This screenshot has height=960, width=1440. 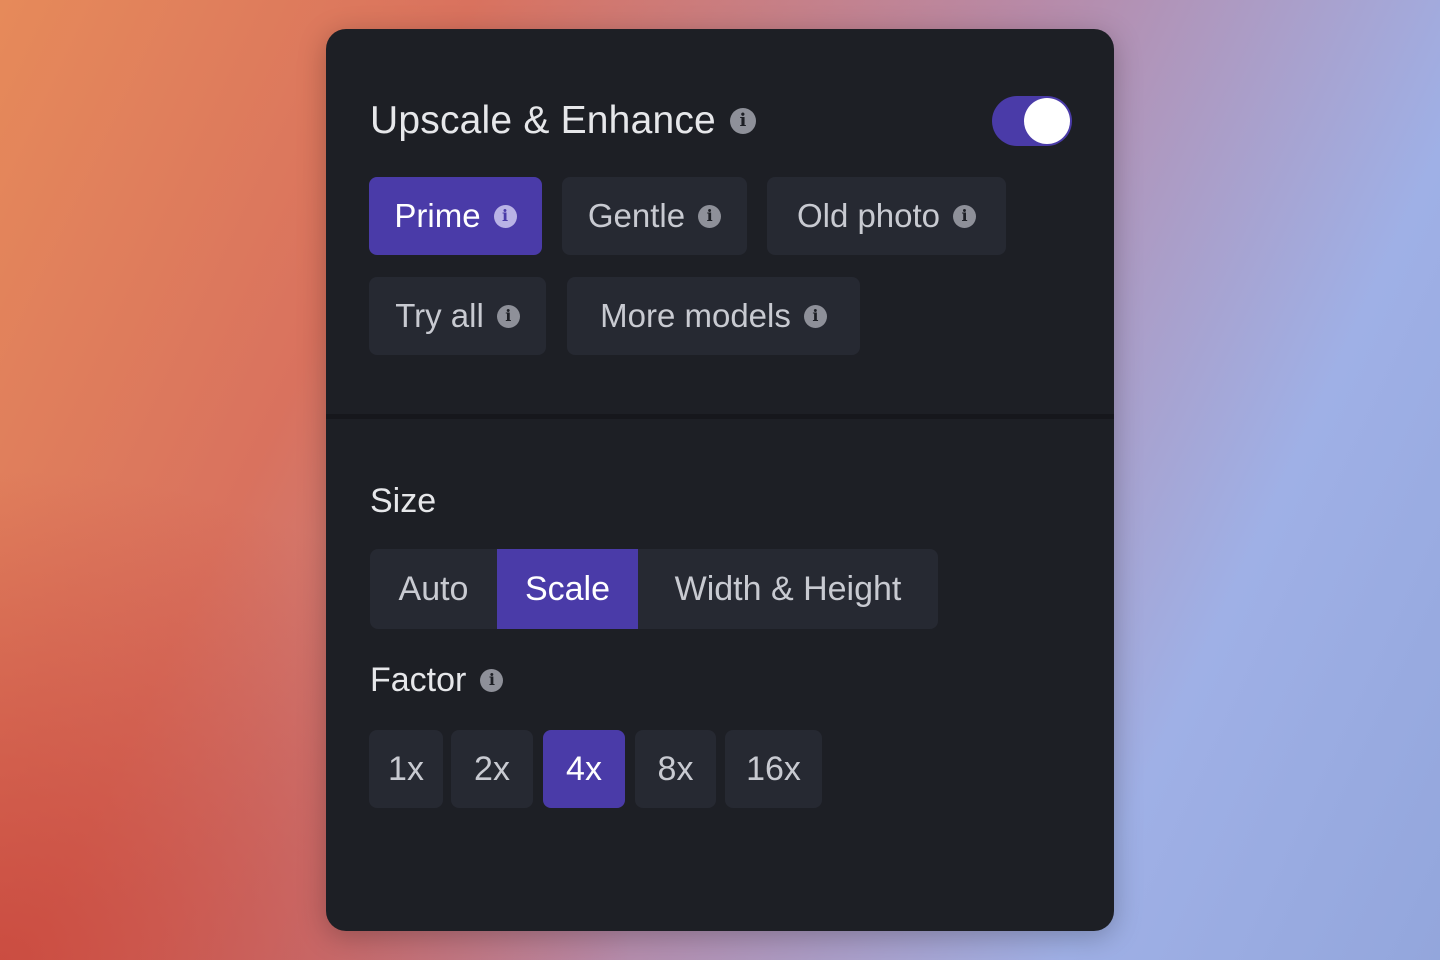 What do you see at coordinates (636, 215) in the screenshot?
I see `model-chip-label: Gentle` at bounding box center [636, 215].